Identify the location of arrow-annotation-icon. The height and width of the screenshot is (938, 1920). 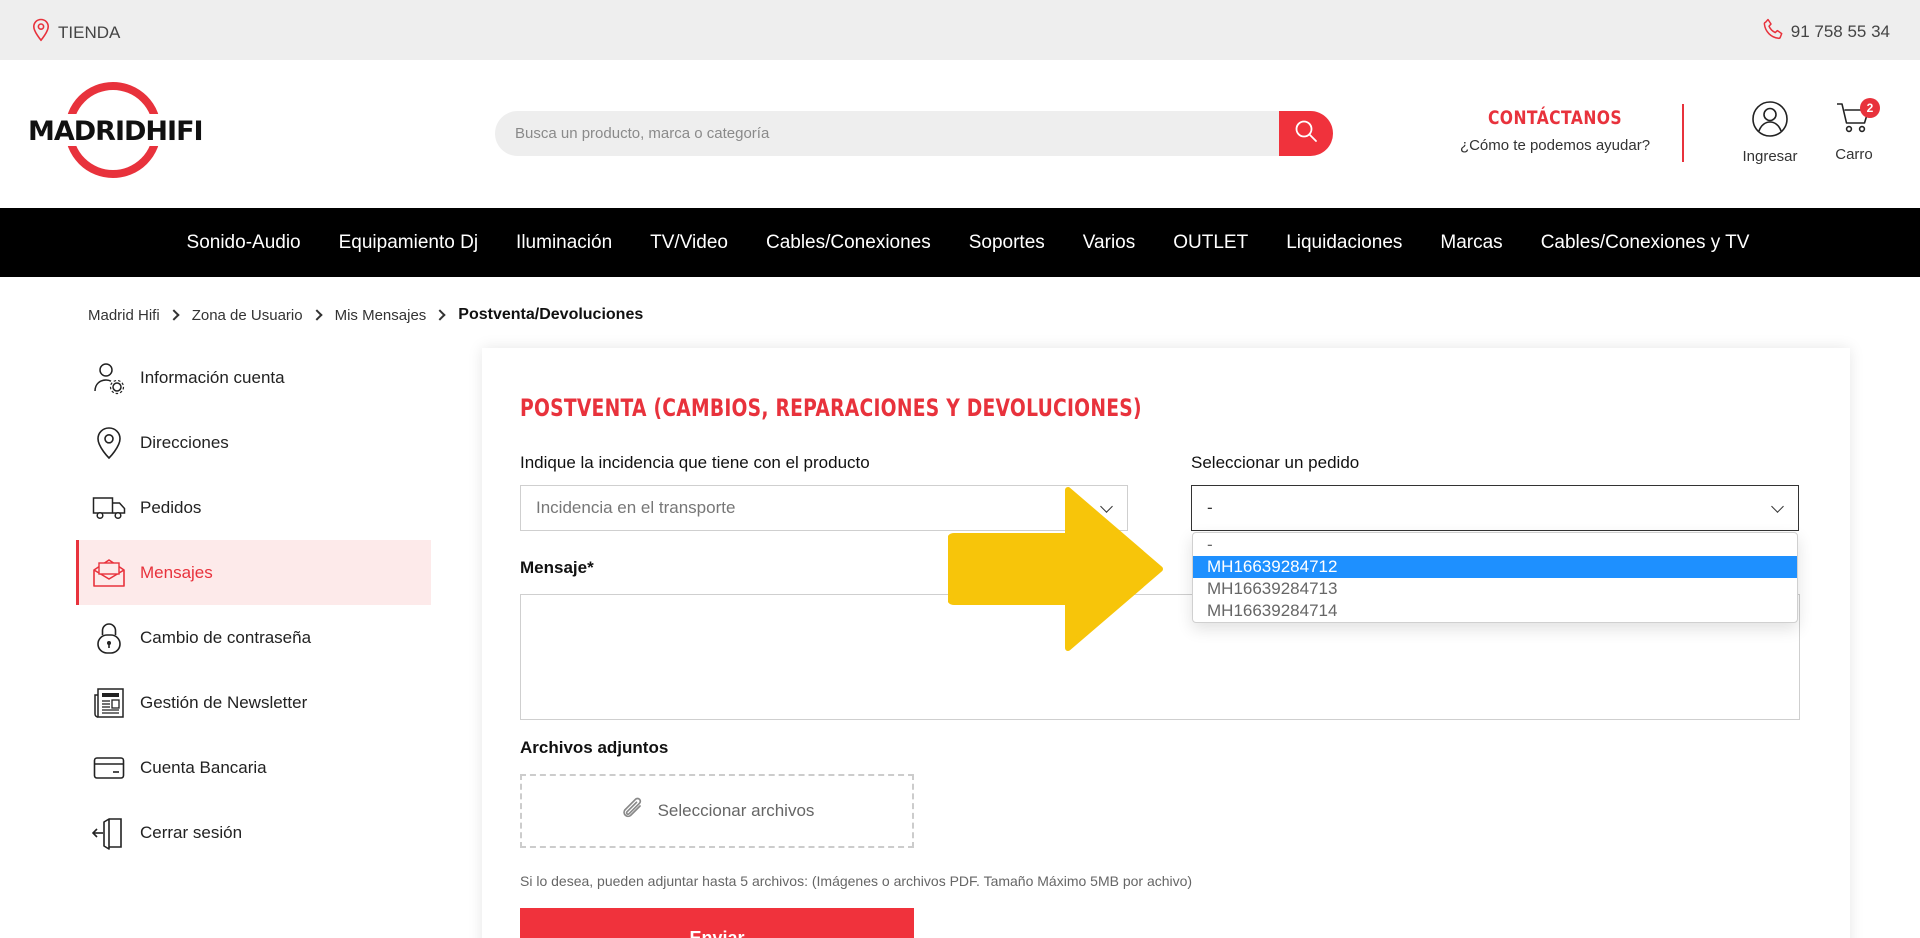
(1055, 569).